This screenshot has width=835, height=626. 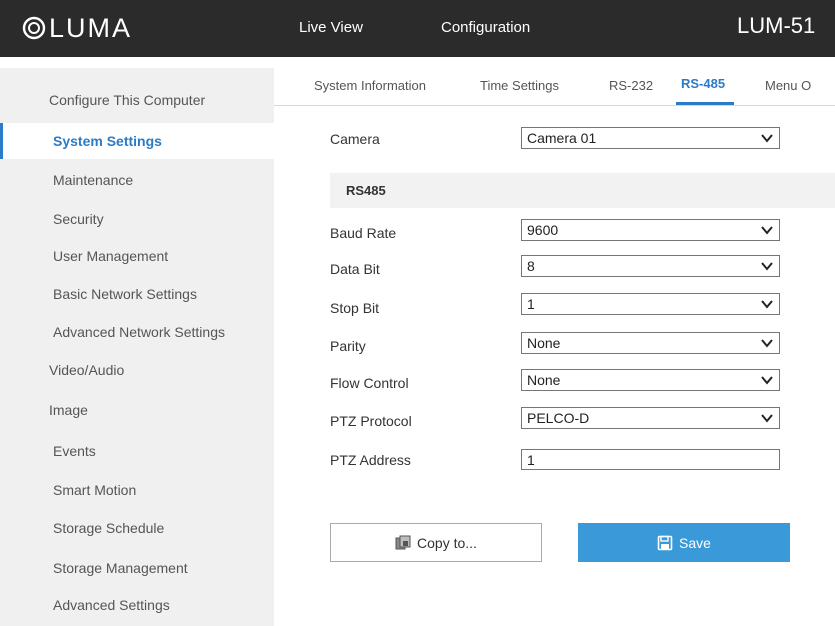 I want to click on baud-rate-value: 9600, so click(x=543, y=230).